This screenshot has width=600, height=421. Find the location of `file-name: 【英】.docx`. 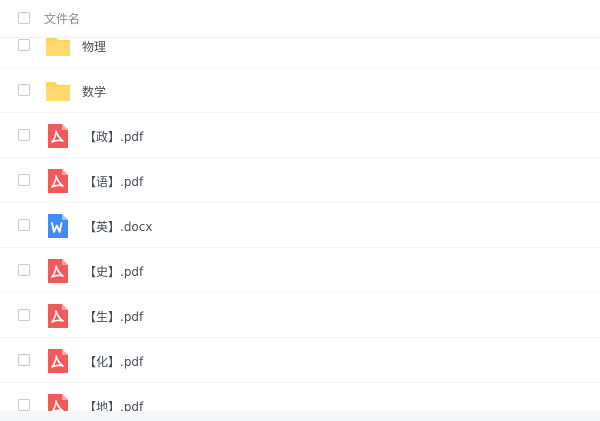

file-name: 【英】.docx is located at coordinates (118, 226).